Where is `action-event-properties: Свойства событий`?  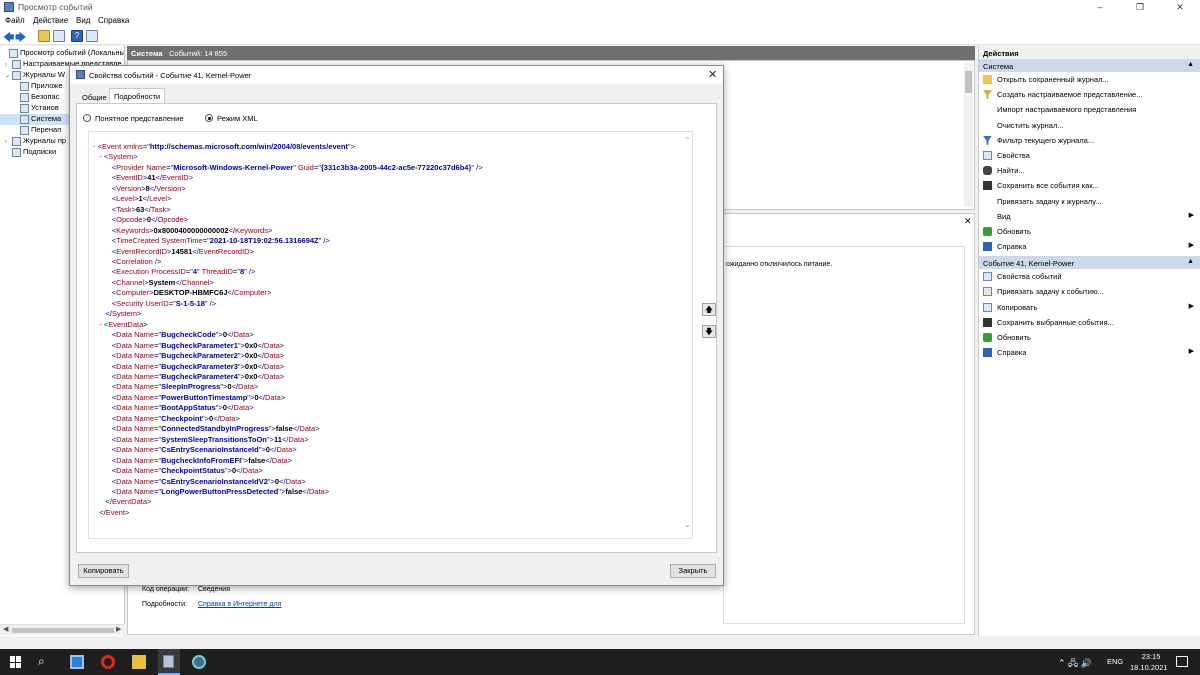 action-event-properties: Свойства событий is located at coordinates (1089, 276).